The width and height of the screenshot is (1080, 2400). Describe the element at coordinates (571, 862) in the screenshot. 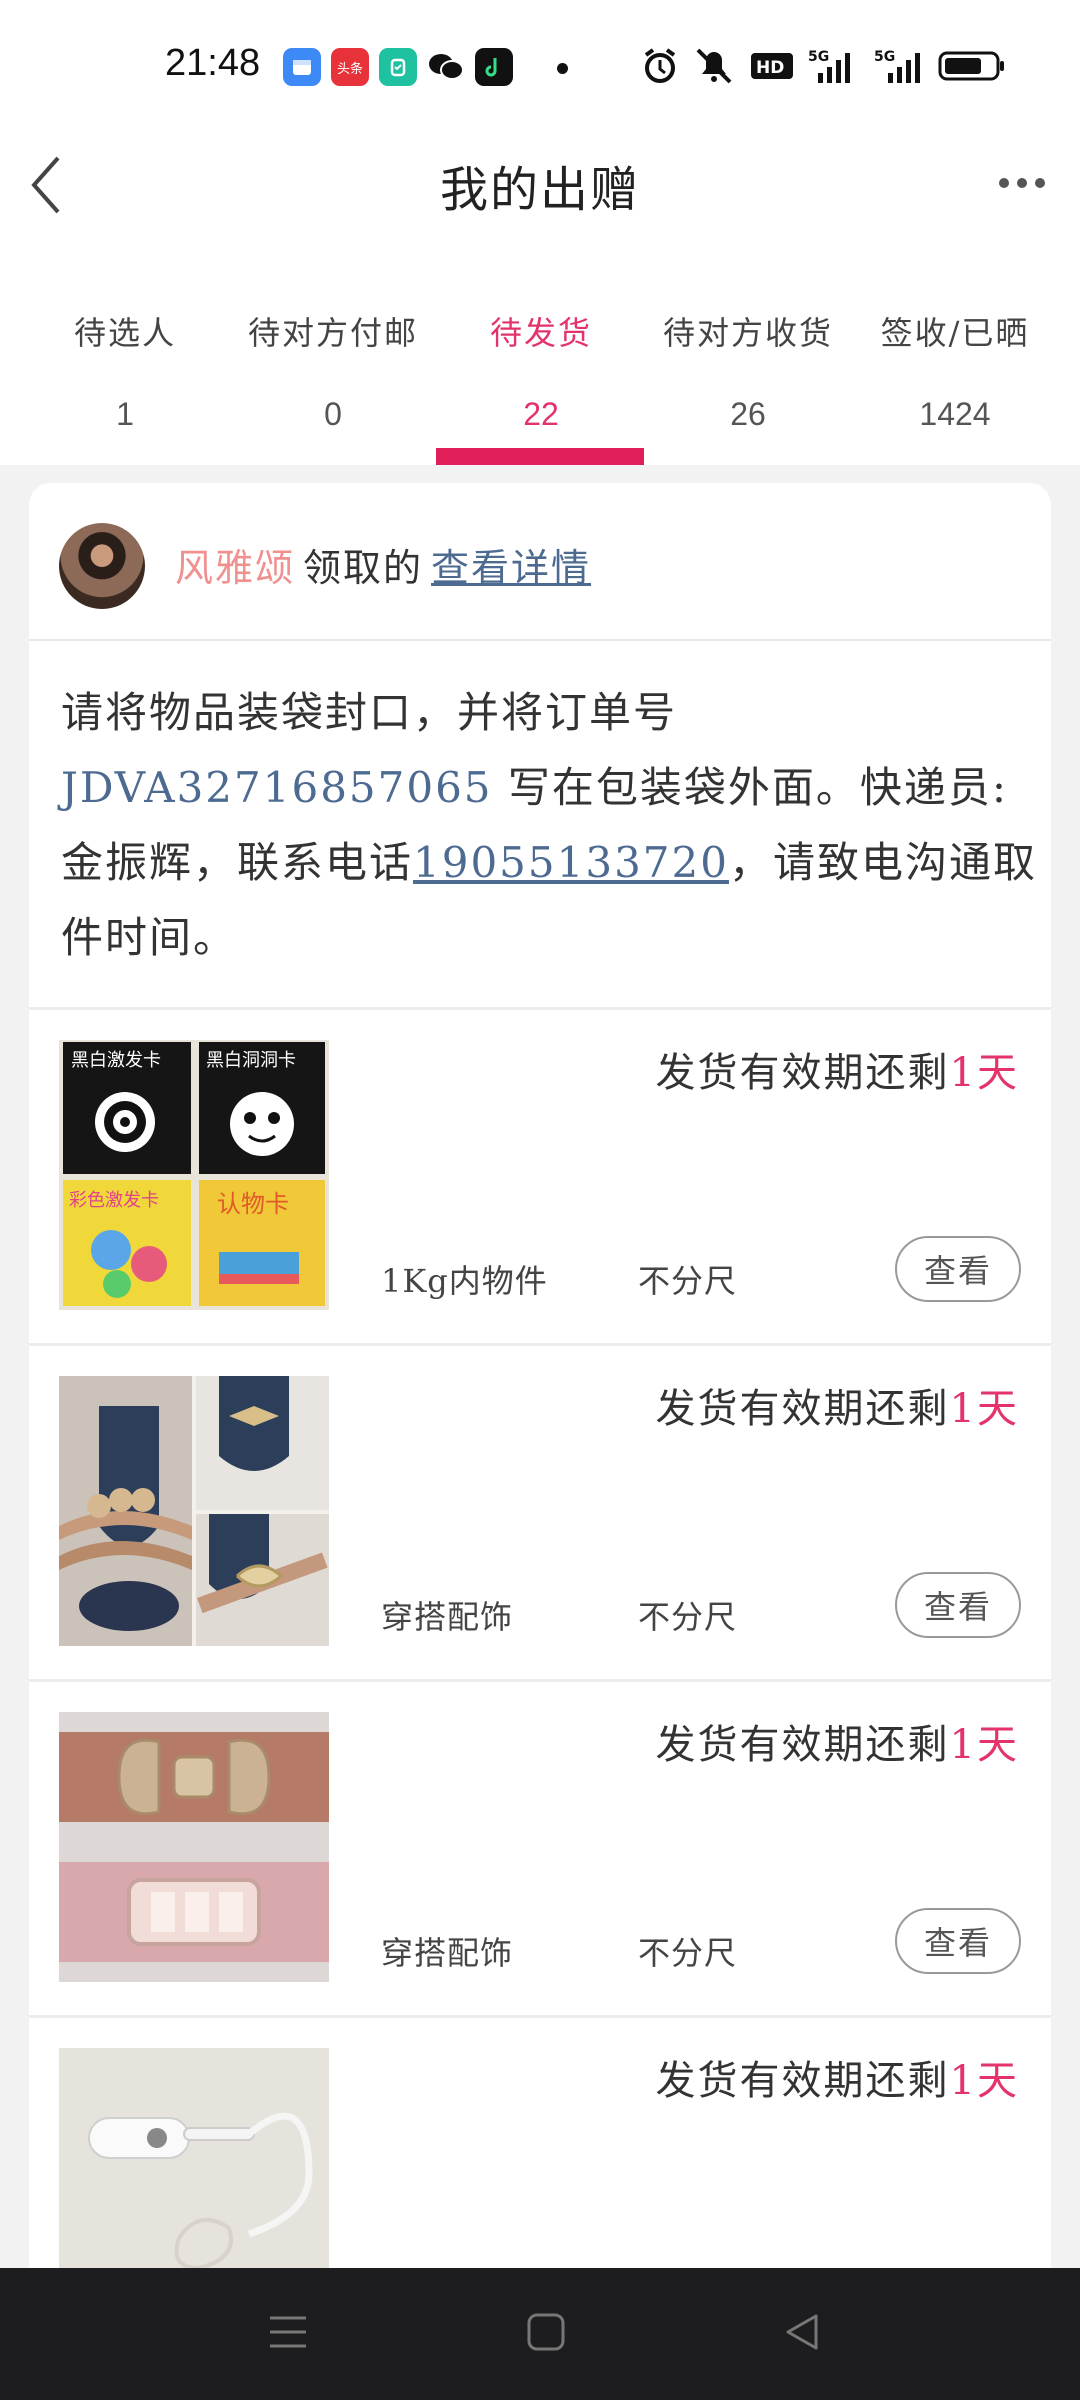

I see `courier-phone-link: 19055133720` at that location.